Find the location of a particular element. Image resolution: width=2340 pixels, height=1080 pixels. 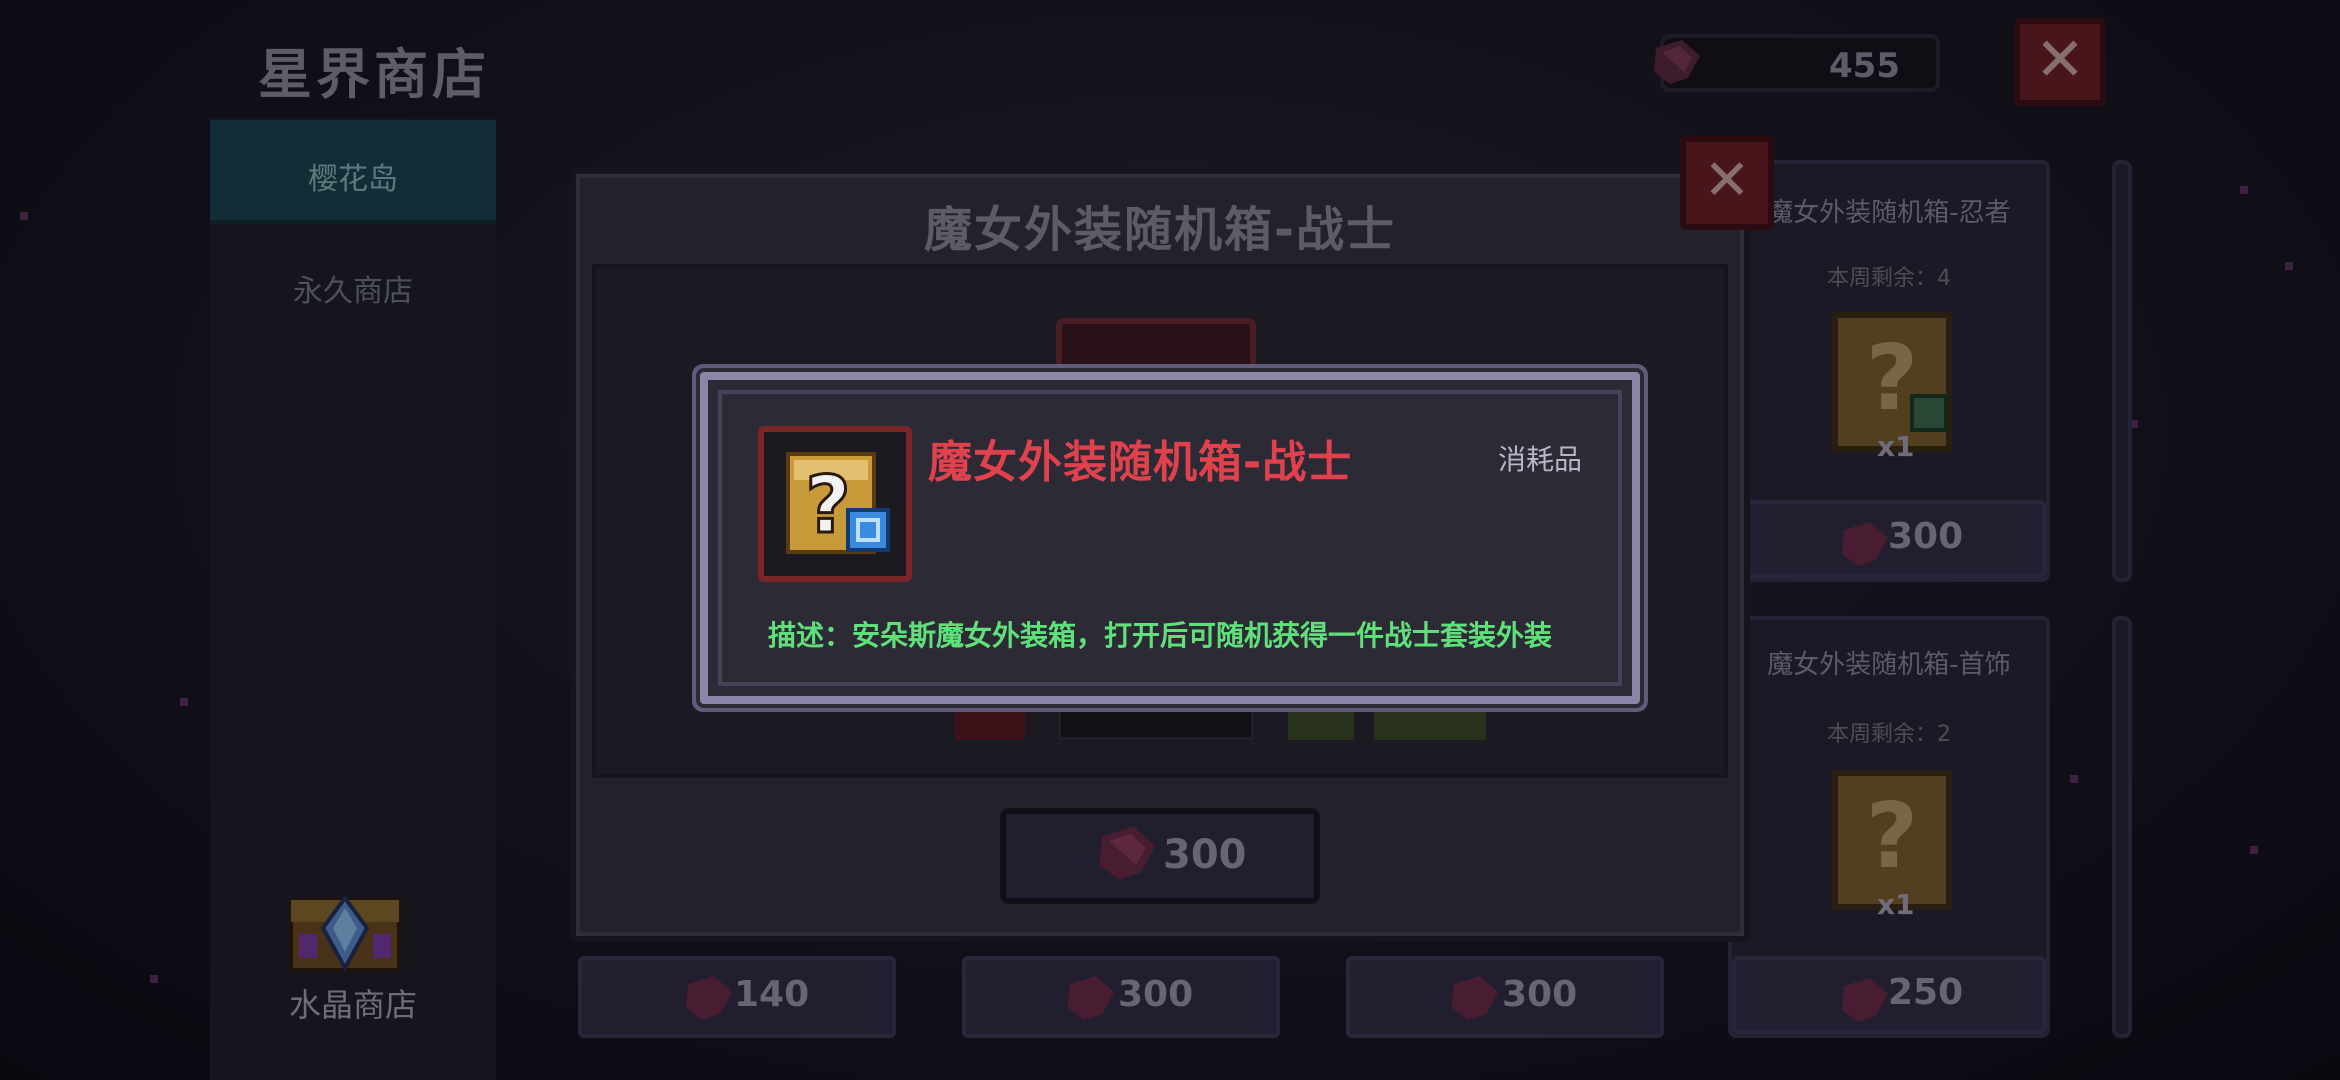

item-description: 描述：安朵斯魔女外装箱，打开后可随机获得一件战士套装外装 is located at coordinates (1160, 635).